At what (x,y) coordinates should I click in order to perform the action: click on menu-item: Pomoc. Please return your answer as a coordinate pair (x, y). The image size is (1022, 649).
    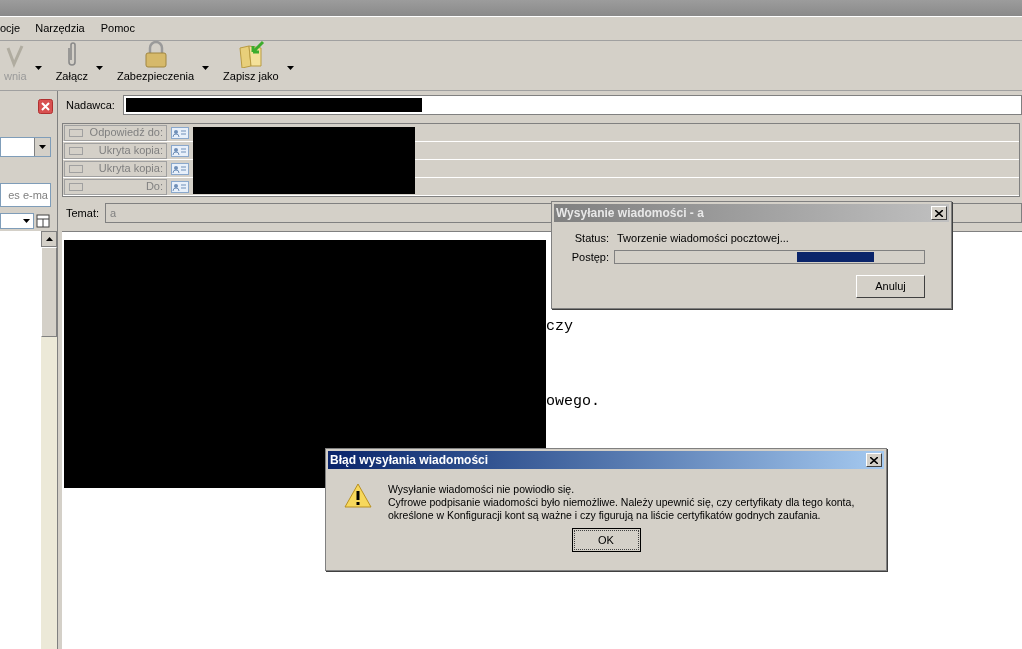
    Looking at the image, I should click on (117, 28).